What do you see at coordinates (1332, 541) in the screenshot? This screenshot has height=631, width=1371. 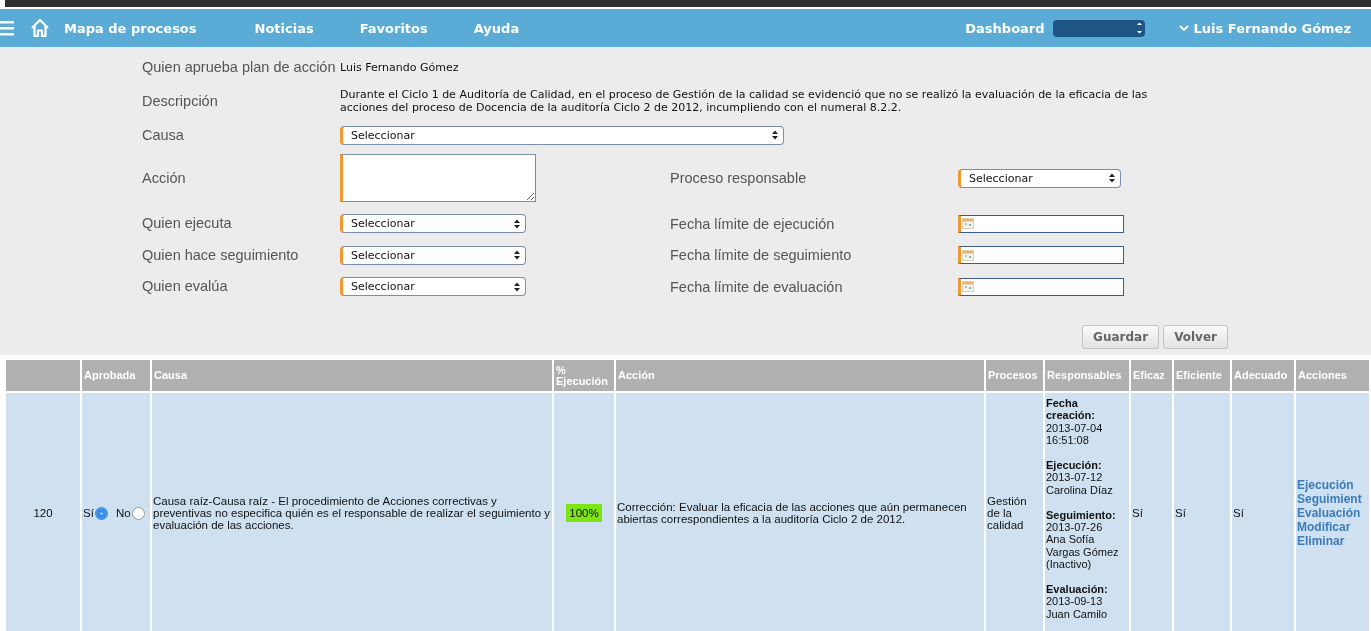 I see `action-link: Eliminar` at bounding box center [1332, 541].